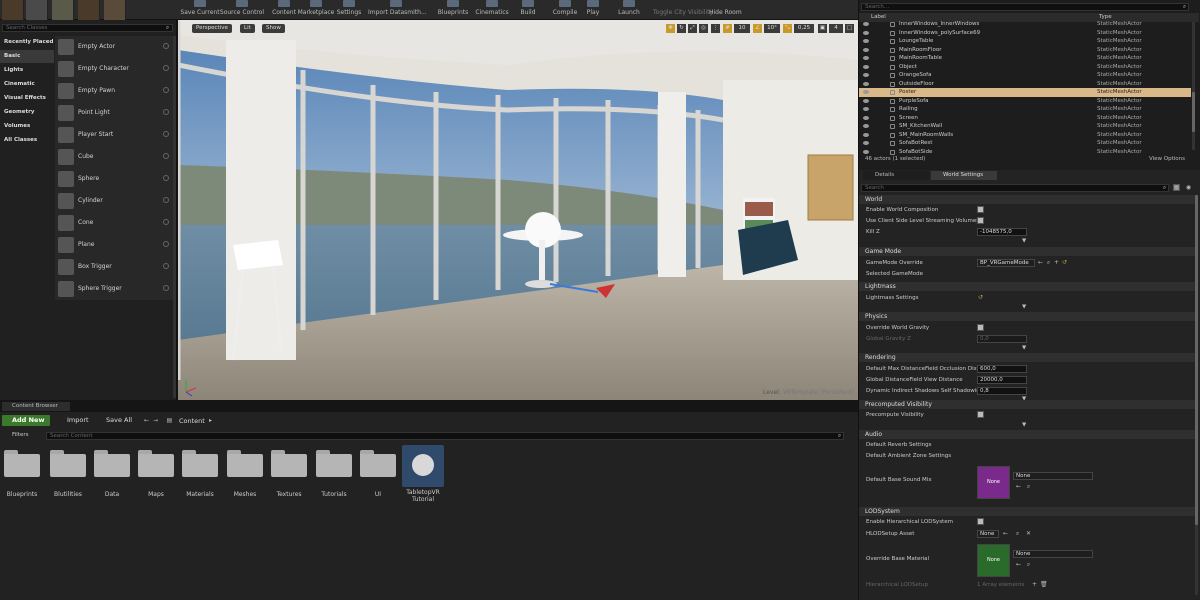  What do you see at coordinates (316, 10) in the screenshot?
I see `toolbar-button-marketplace: Marketplace` at bounding box center [316, 10].